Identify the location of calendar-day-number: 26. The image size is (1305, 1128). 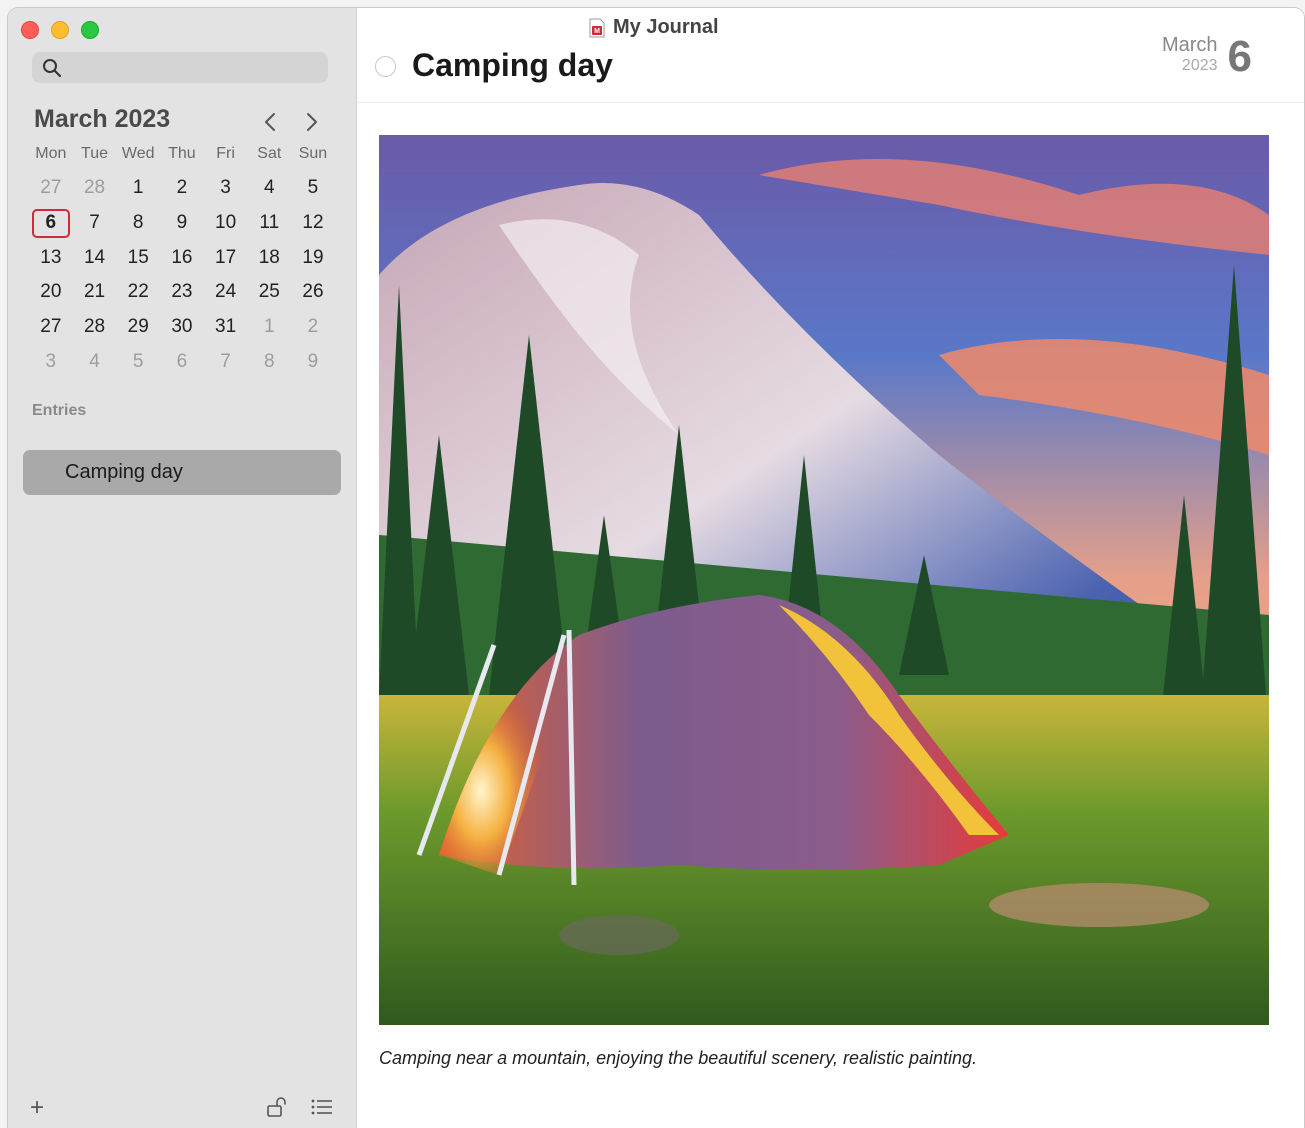
(313, 292).